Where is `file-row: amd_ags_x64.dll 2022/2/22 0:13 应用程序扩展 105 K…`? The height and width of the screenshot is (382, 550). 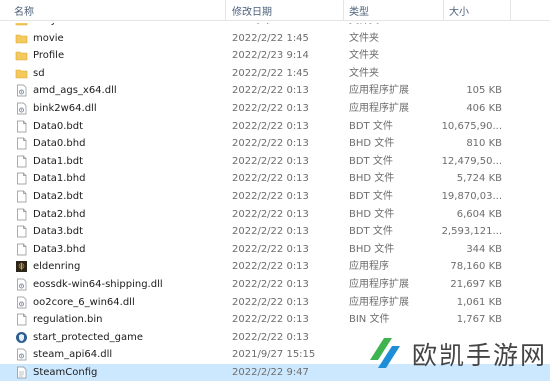 file-row: amd_ags_x64.dll 2022/2/22 0:13 应用程序扩展 105 K… is located at coordinates (275, 90).